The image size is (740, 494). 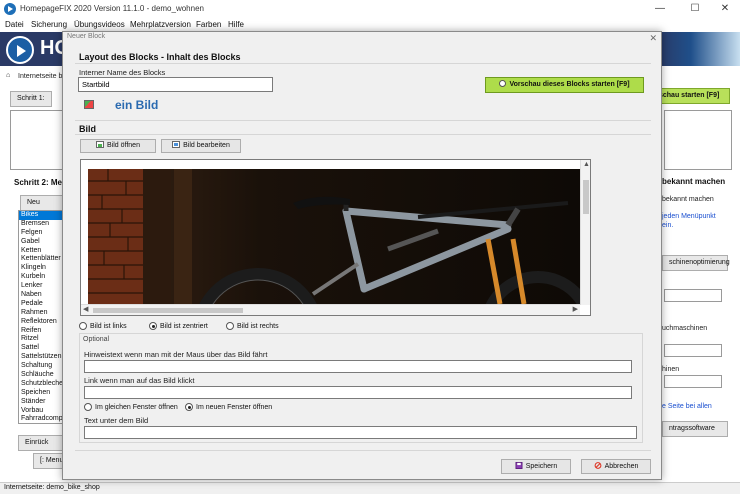 I want to click on block-name-input, so click(x=175, y=84).